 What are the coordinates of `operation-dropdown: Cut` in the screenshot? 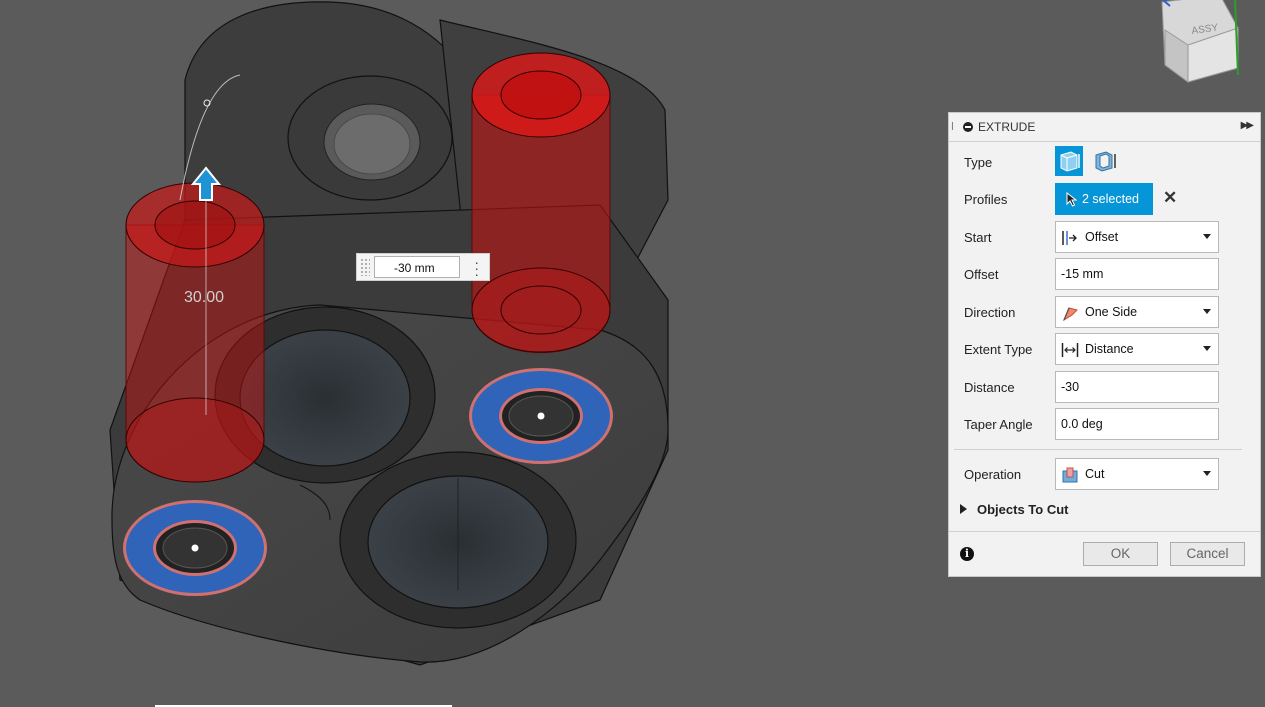 It's located at (1137, 474).